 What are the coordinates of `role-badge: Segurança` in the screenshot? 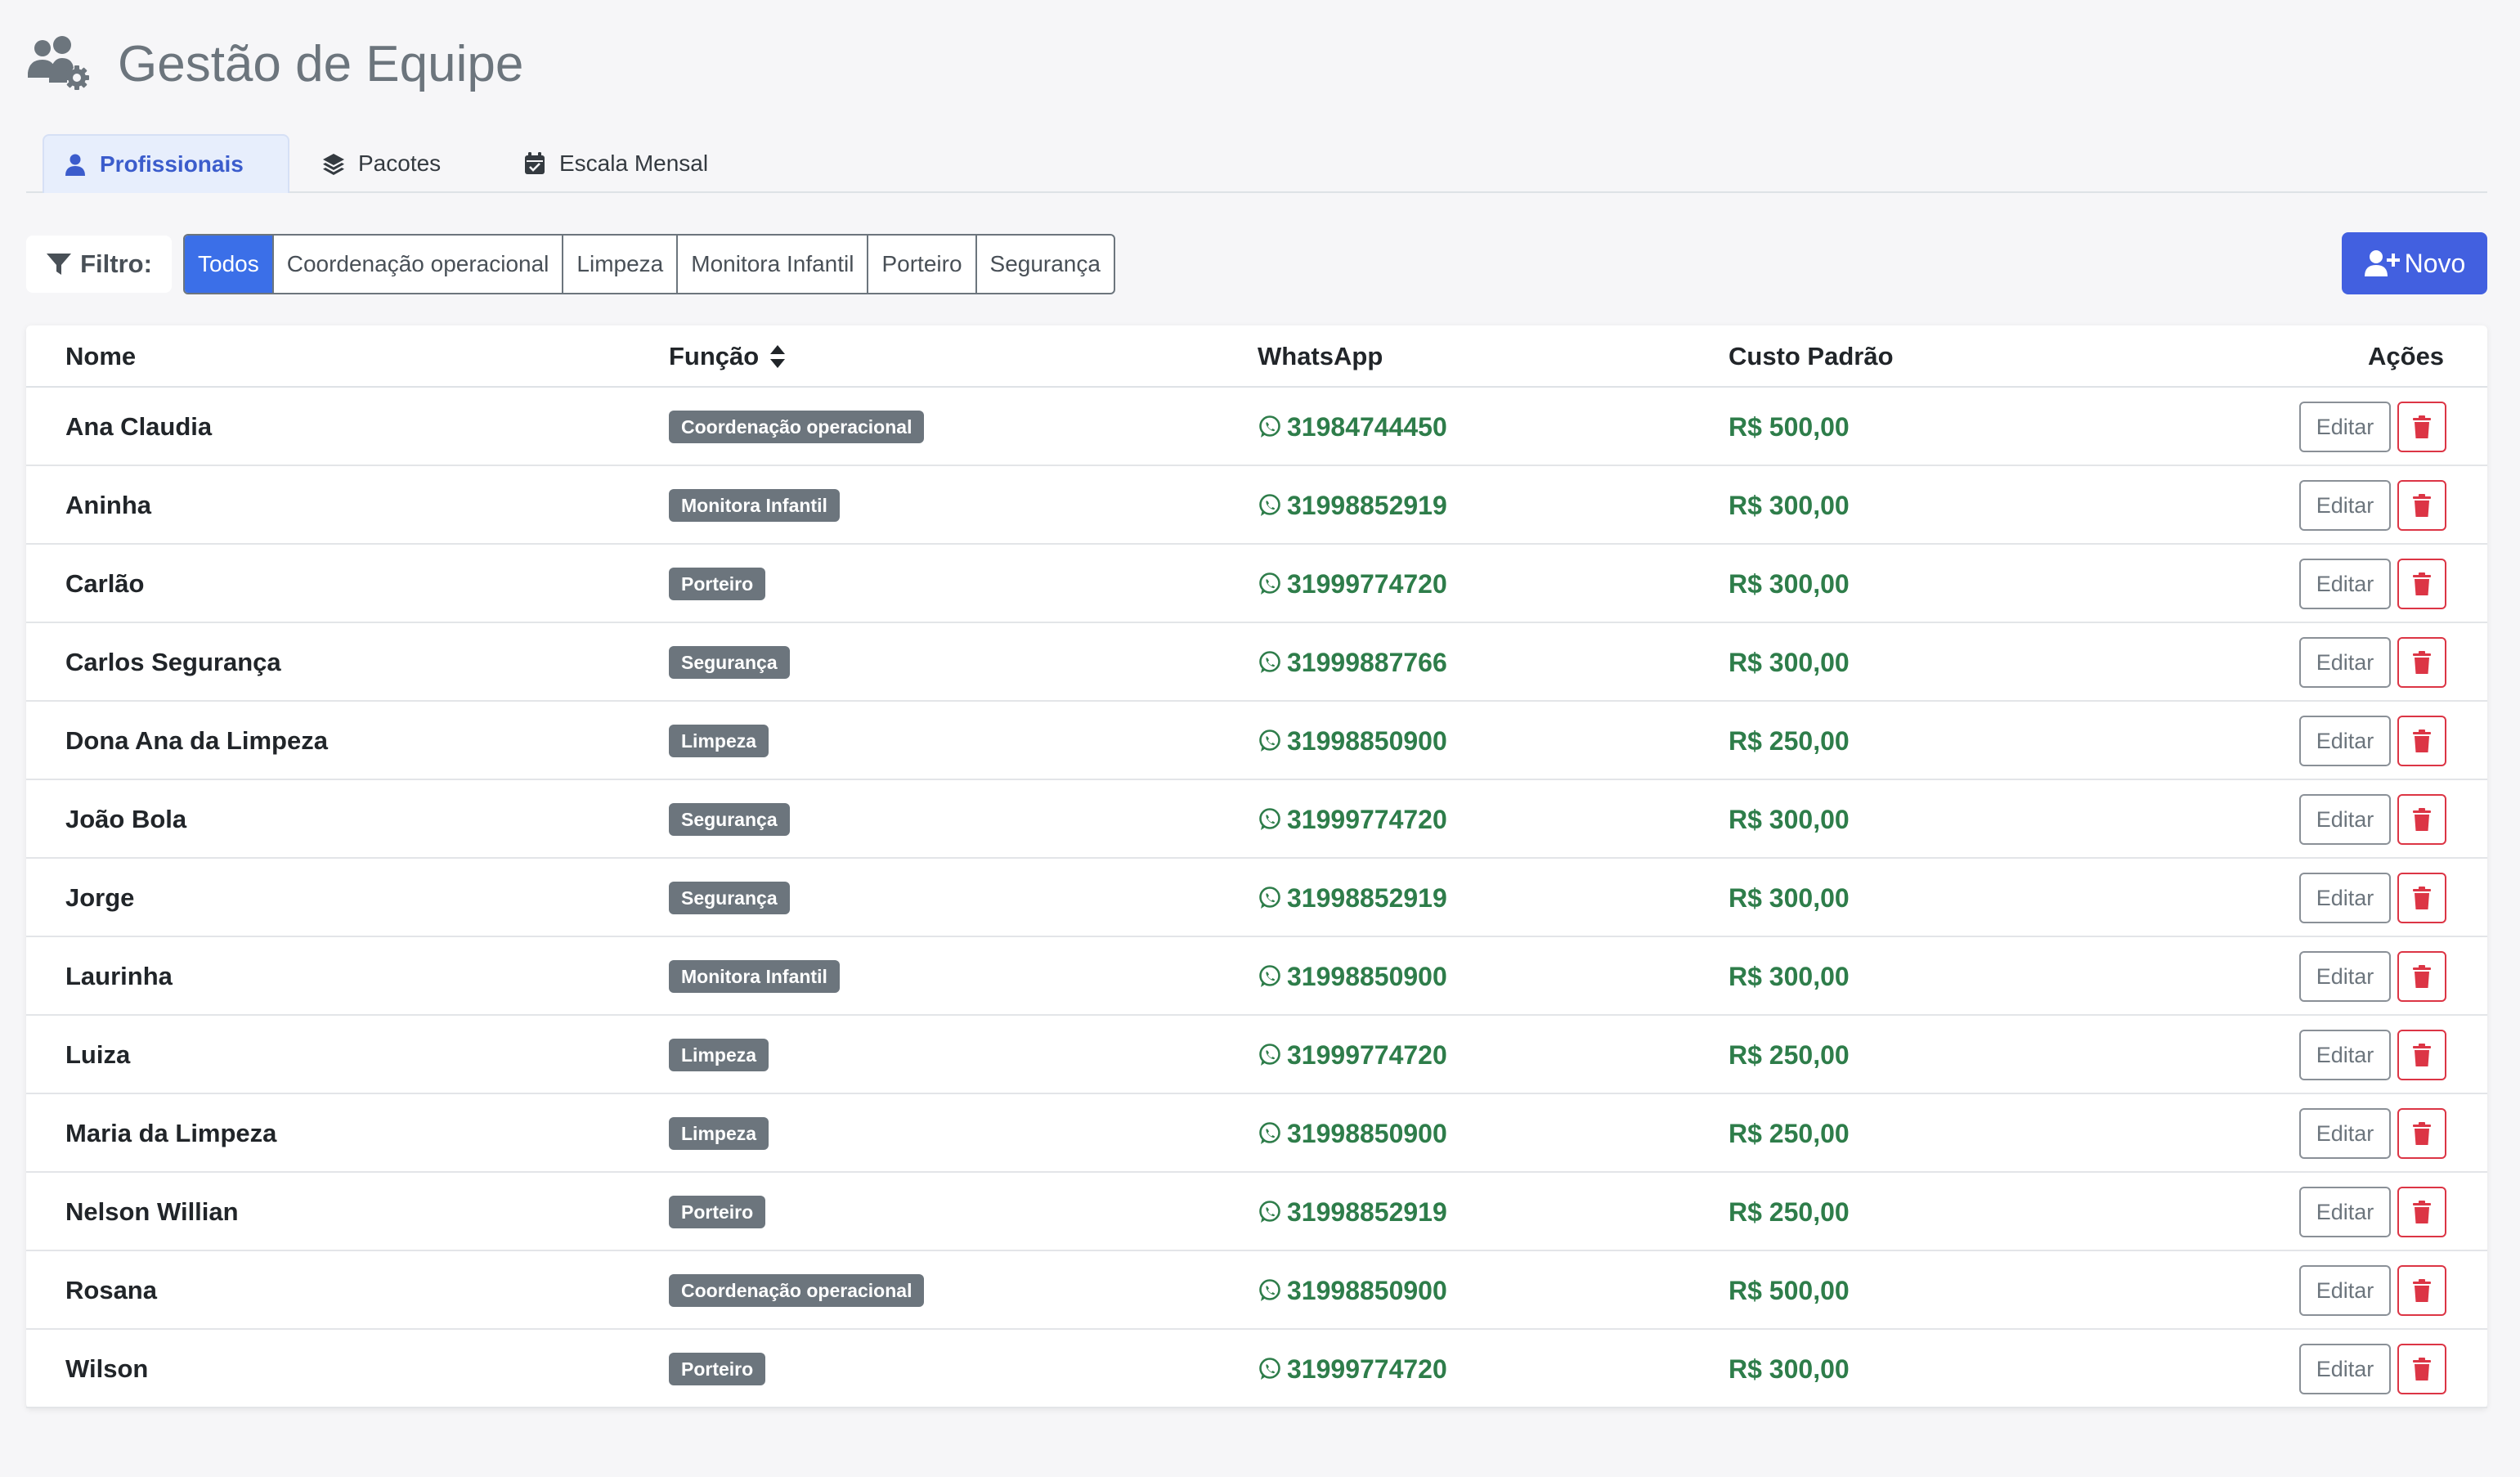 It's located at (729, 662).